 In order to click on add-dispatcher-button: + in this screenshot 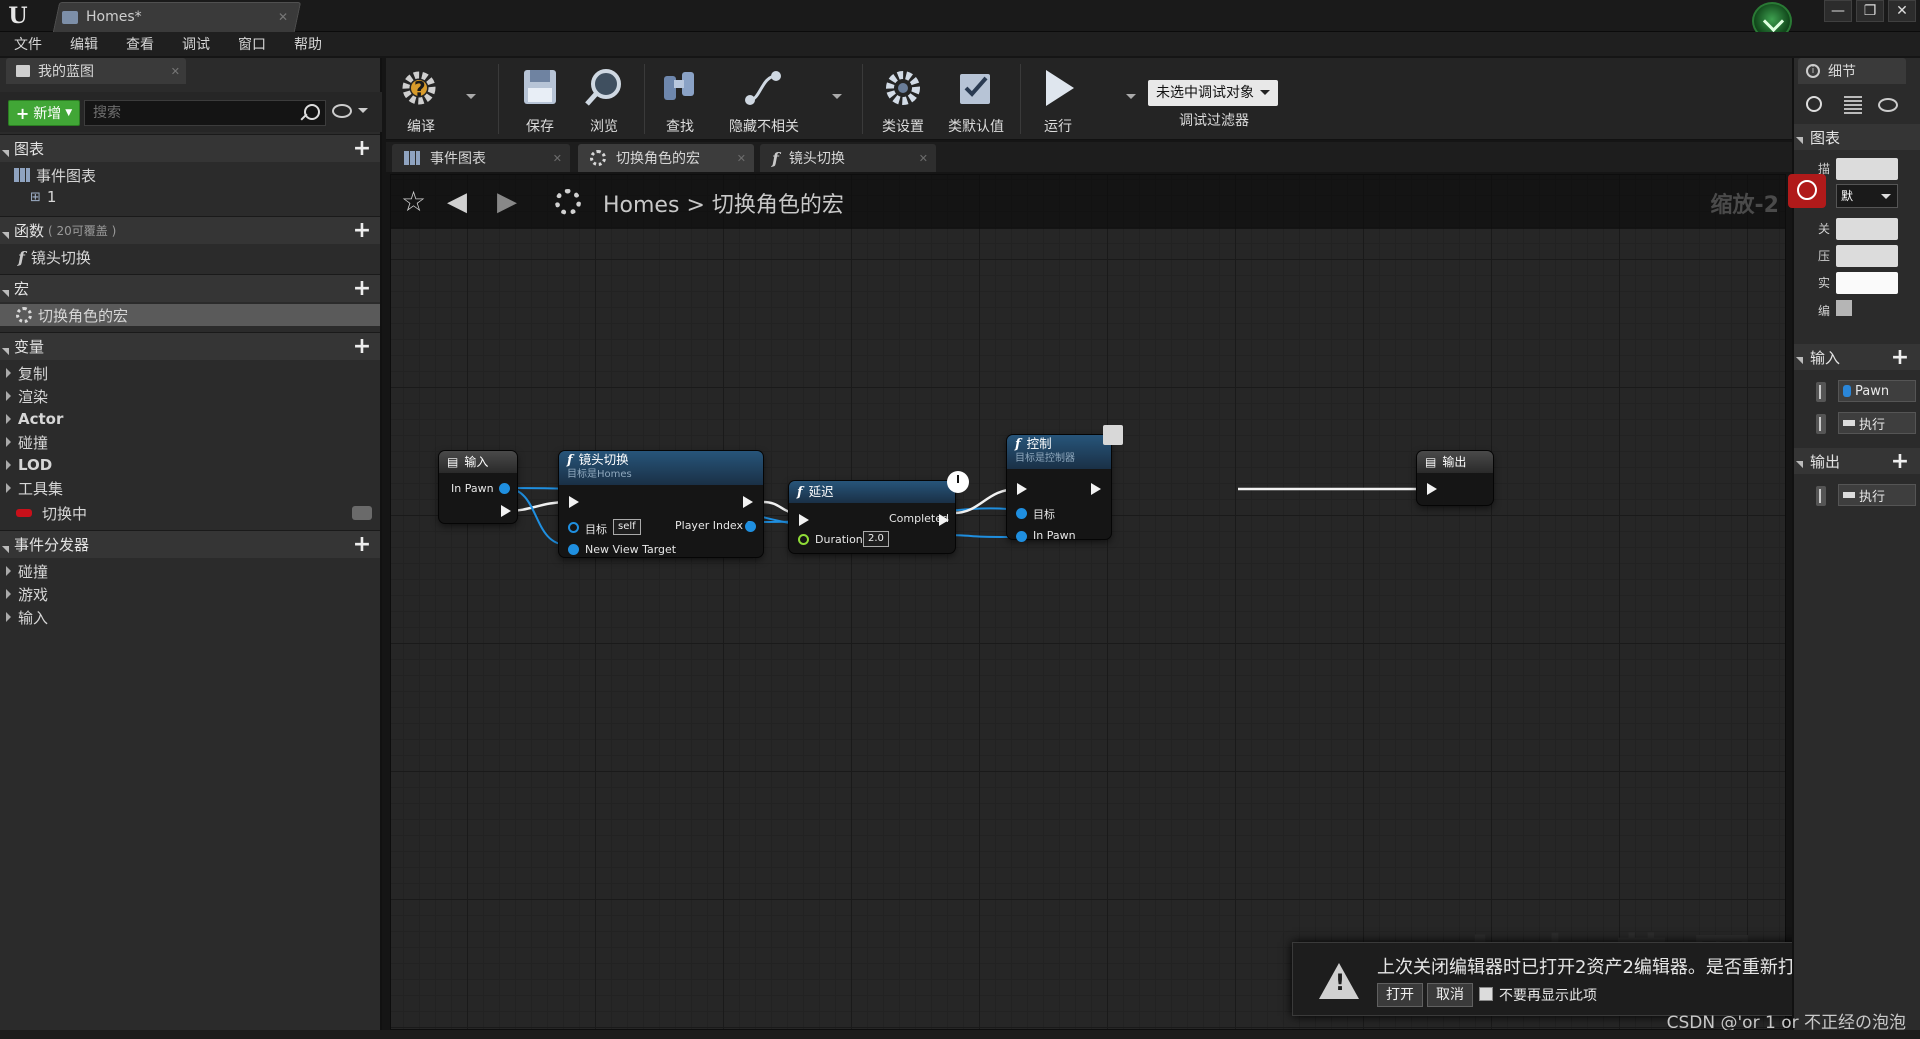, I will do `click(362, 545)`.